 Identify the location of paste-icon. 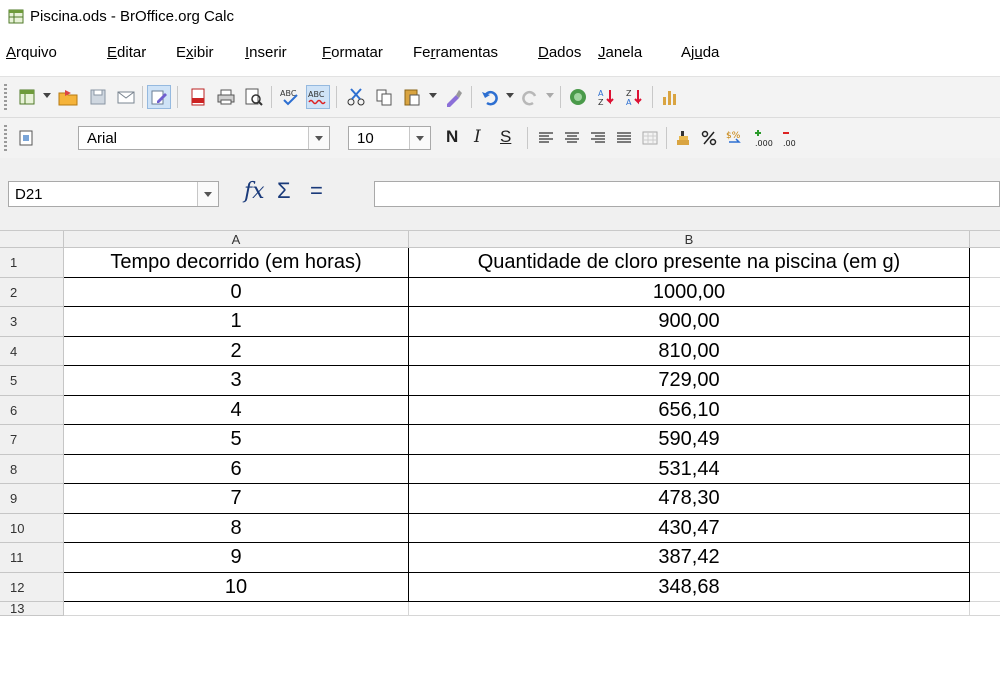
(412, 97).